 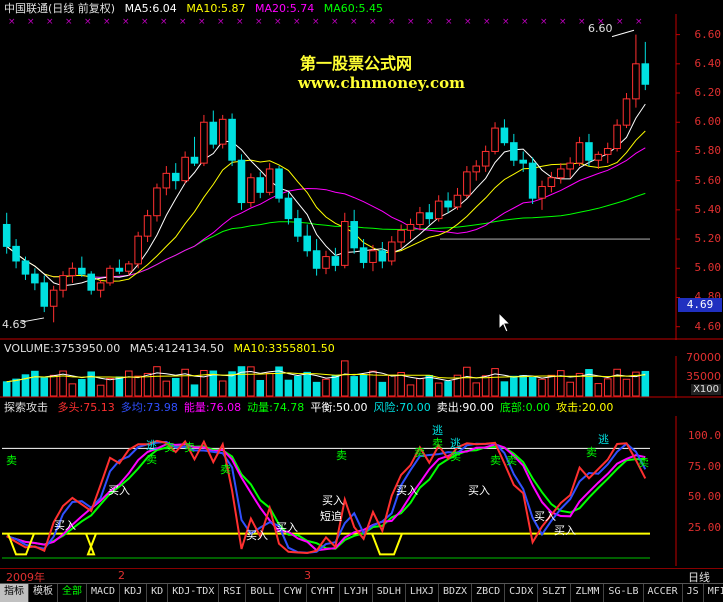 I want to click on tab-lyjh: LYJH, so click(x=356, y=593).